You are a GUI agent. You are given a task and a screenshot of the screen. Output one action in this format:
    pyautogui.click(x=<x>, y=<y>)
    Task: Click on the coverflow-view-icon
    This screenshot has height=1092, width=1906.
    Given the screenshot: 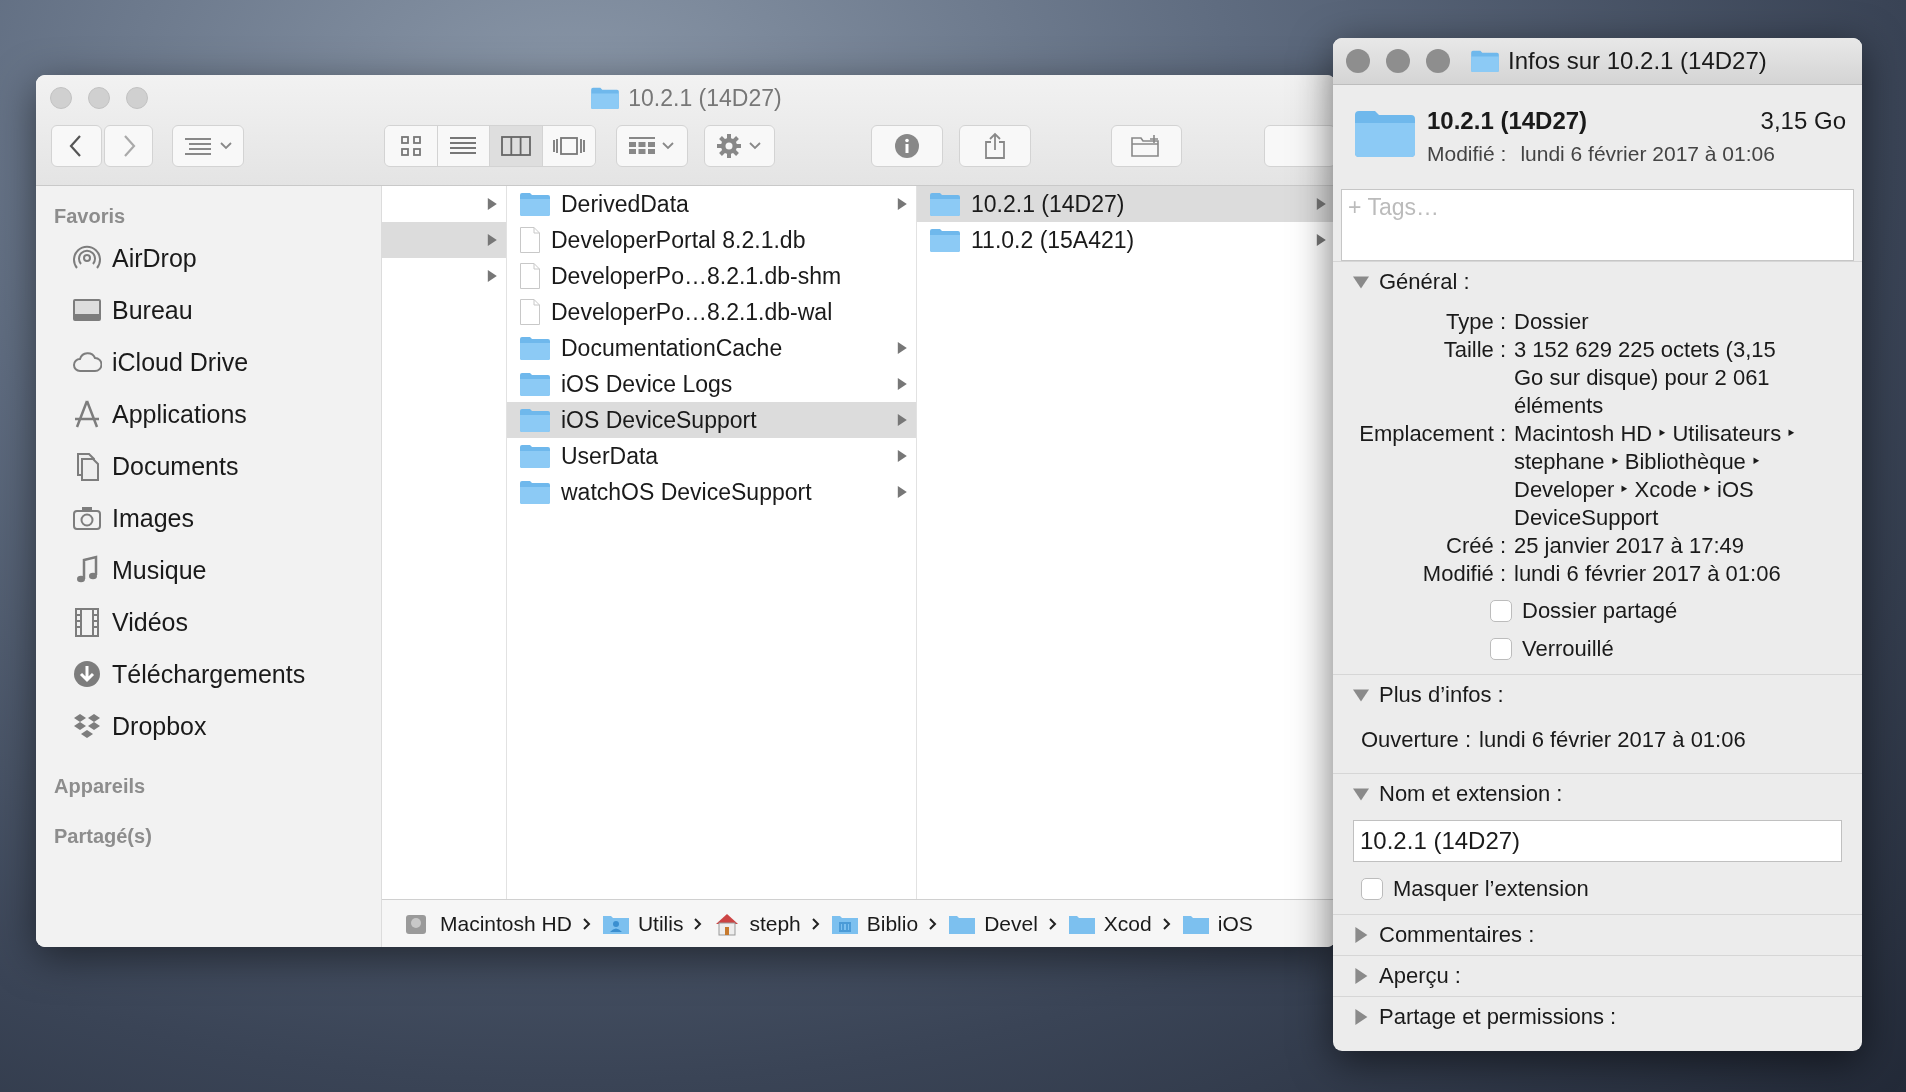 What is the action you would take?
    pyautogui.click(x=568, y=146)
    